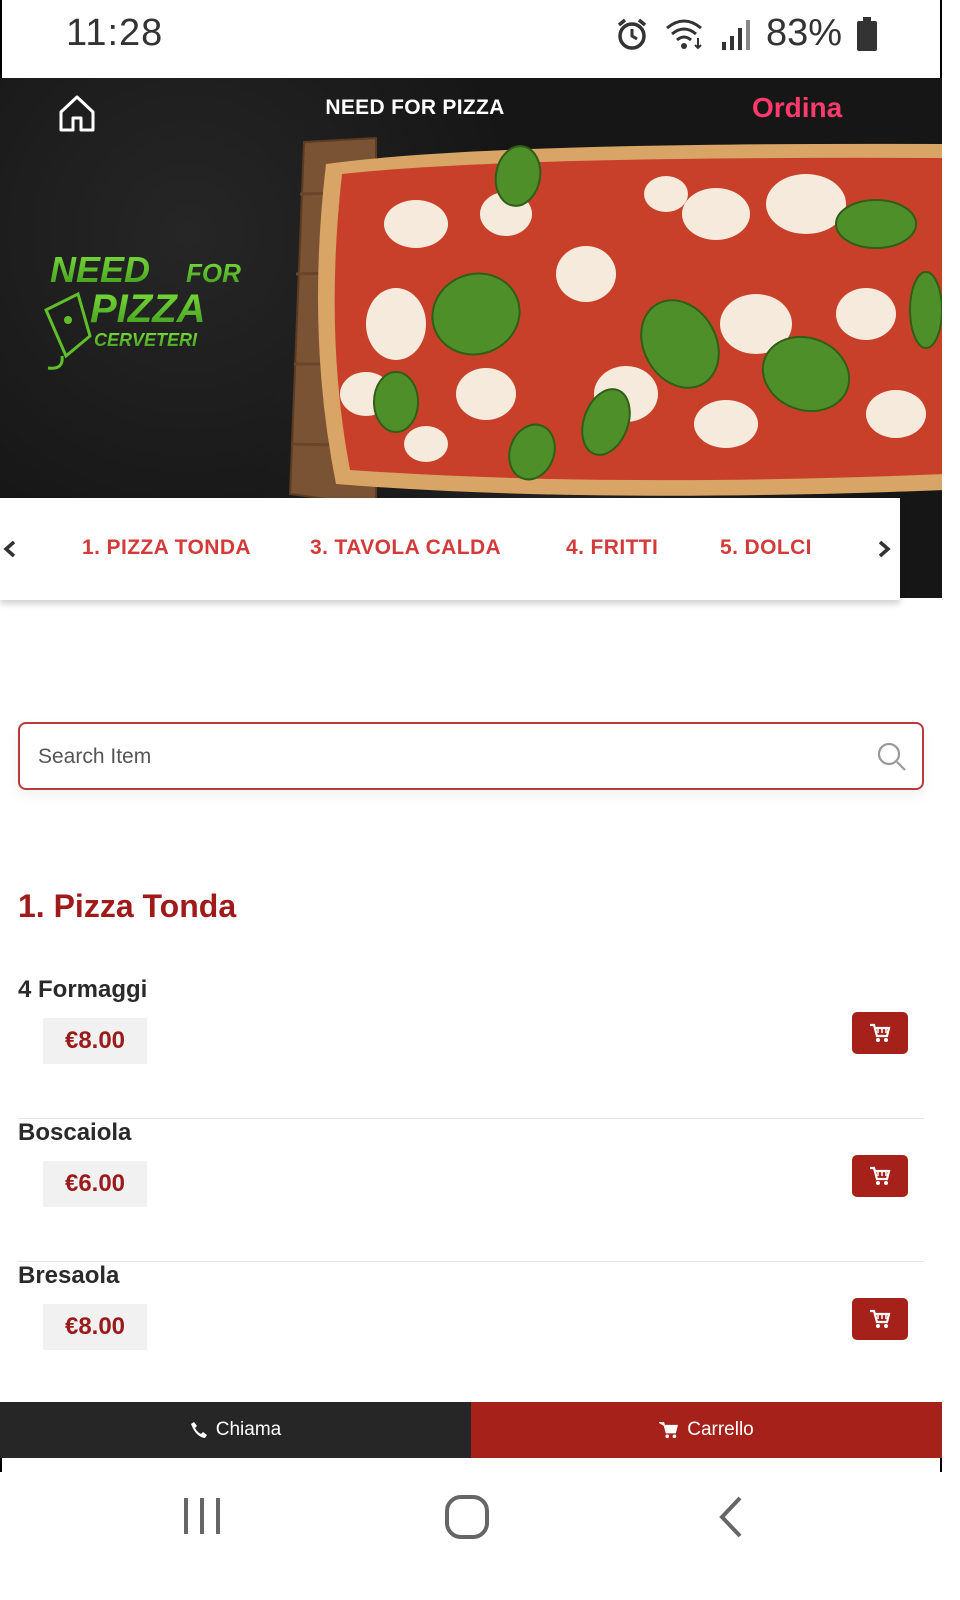  What do you see at coordinates (766, 548) in the screenshot?
I see `category-tab-dolci: 5. DOLCI` at bounding box center [766, 548].